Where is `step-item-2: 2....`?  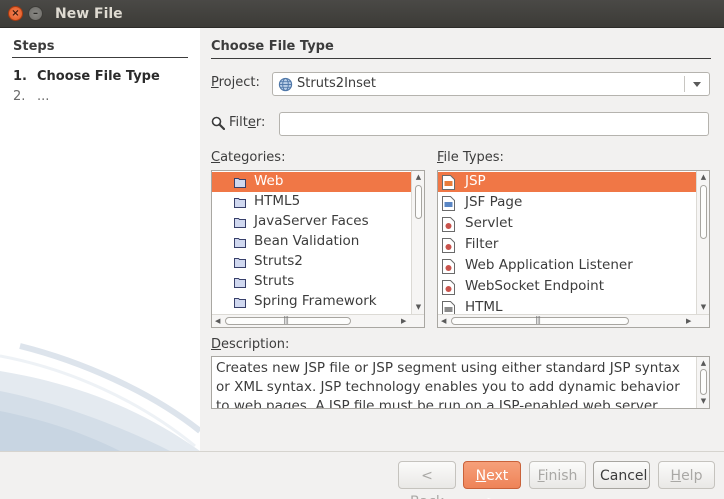 step-item-2: 2.... is located at coordinates (31, 96).